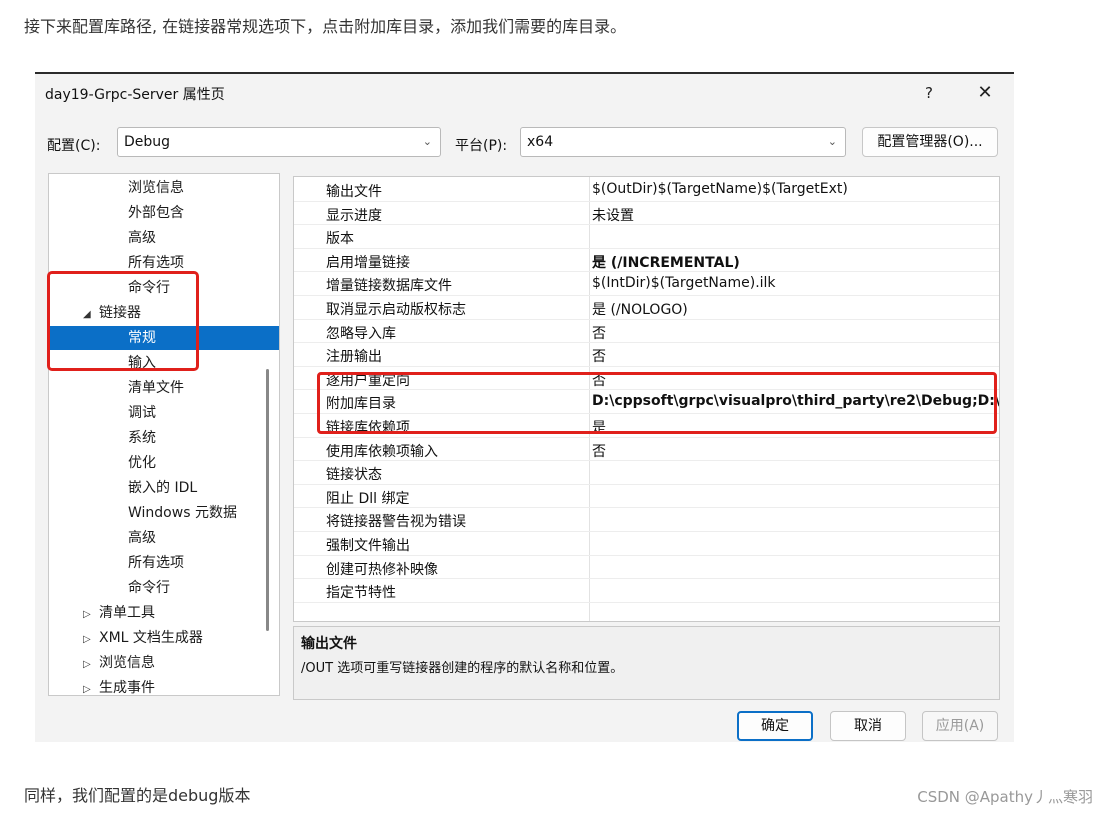 The height and width of the screenshot is (817, 1107). What do you see at coordinates (368, 546) in the screenshot?
I see `property-name: 强制文件输出` at bounding box center [368, 546].